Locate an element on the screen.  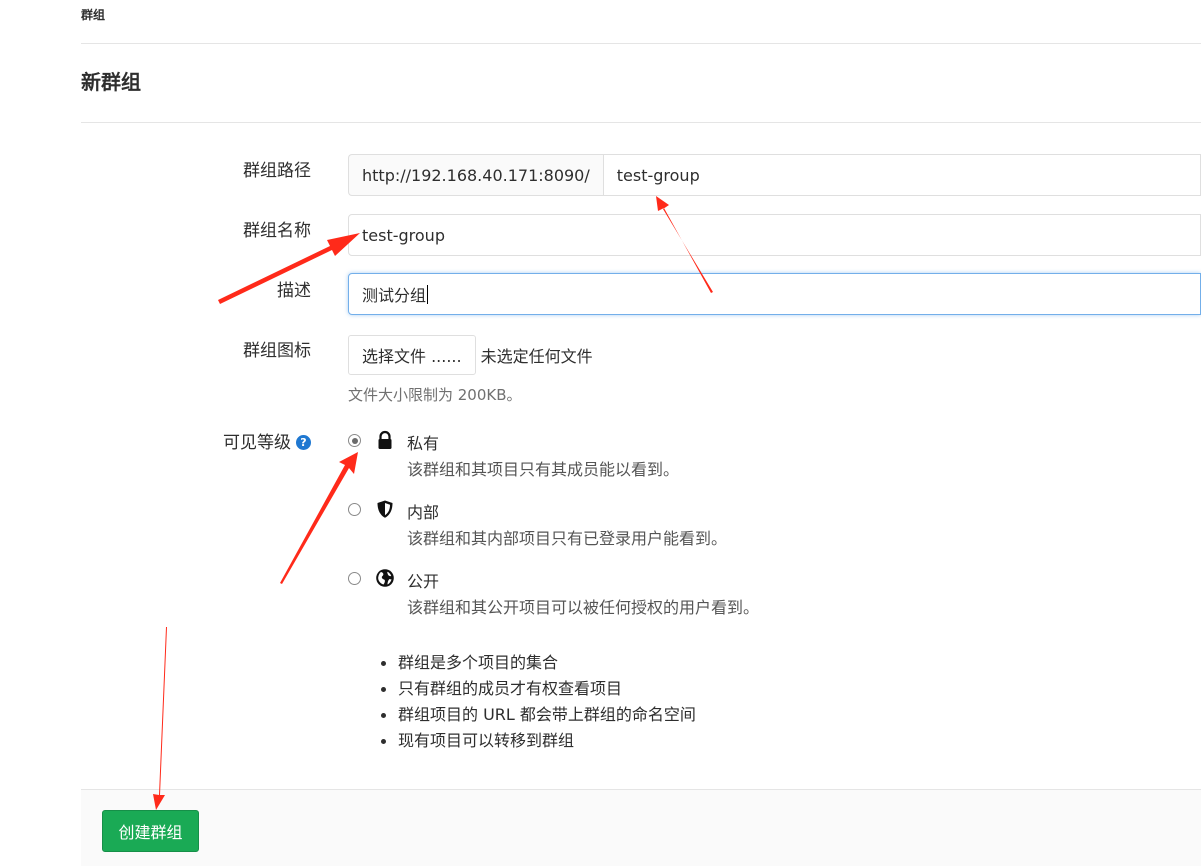
radio-public is located at coordinates (354, 578).